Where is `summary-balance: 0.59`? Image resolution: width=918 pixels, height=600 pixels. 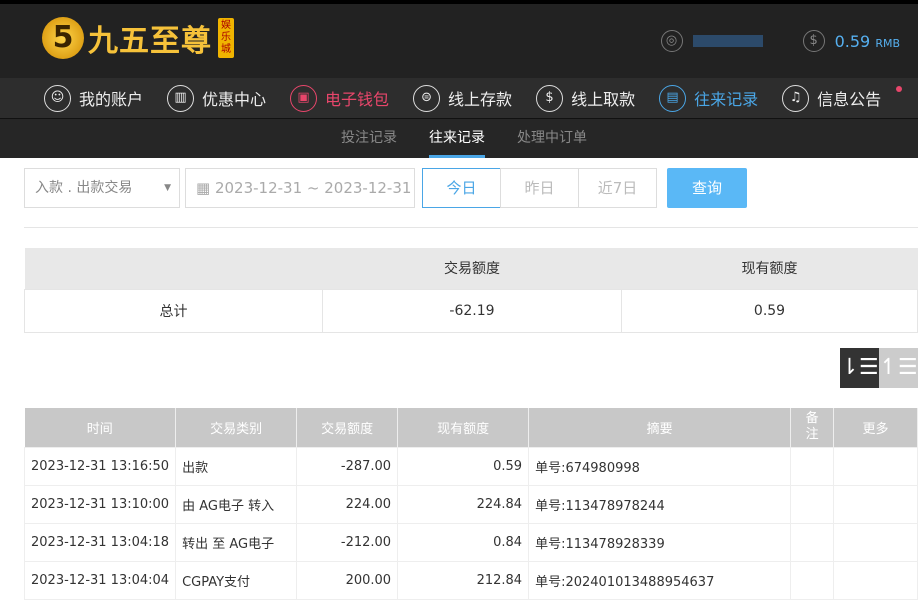 summary-balance: 0.59 is located at coordinates (769, 310).